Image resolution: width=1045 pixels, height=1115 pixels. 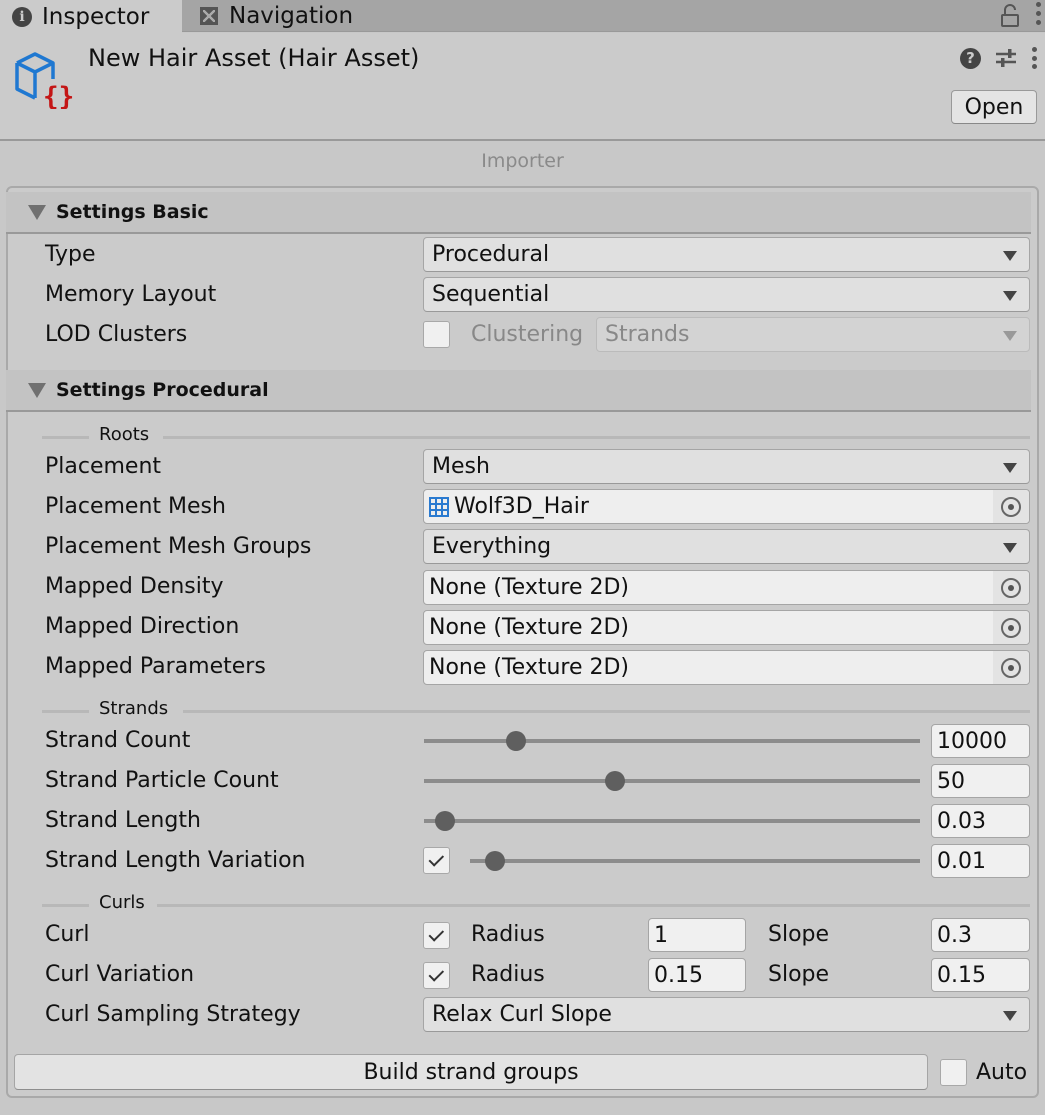 I want to click on curl-variation-radius-input: 0.15, so click(x=697, y=975).